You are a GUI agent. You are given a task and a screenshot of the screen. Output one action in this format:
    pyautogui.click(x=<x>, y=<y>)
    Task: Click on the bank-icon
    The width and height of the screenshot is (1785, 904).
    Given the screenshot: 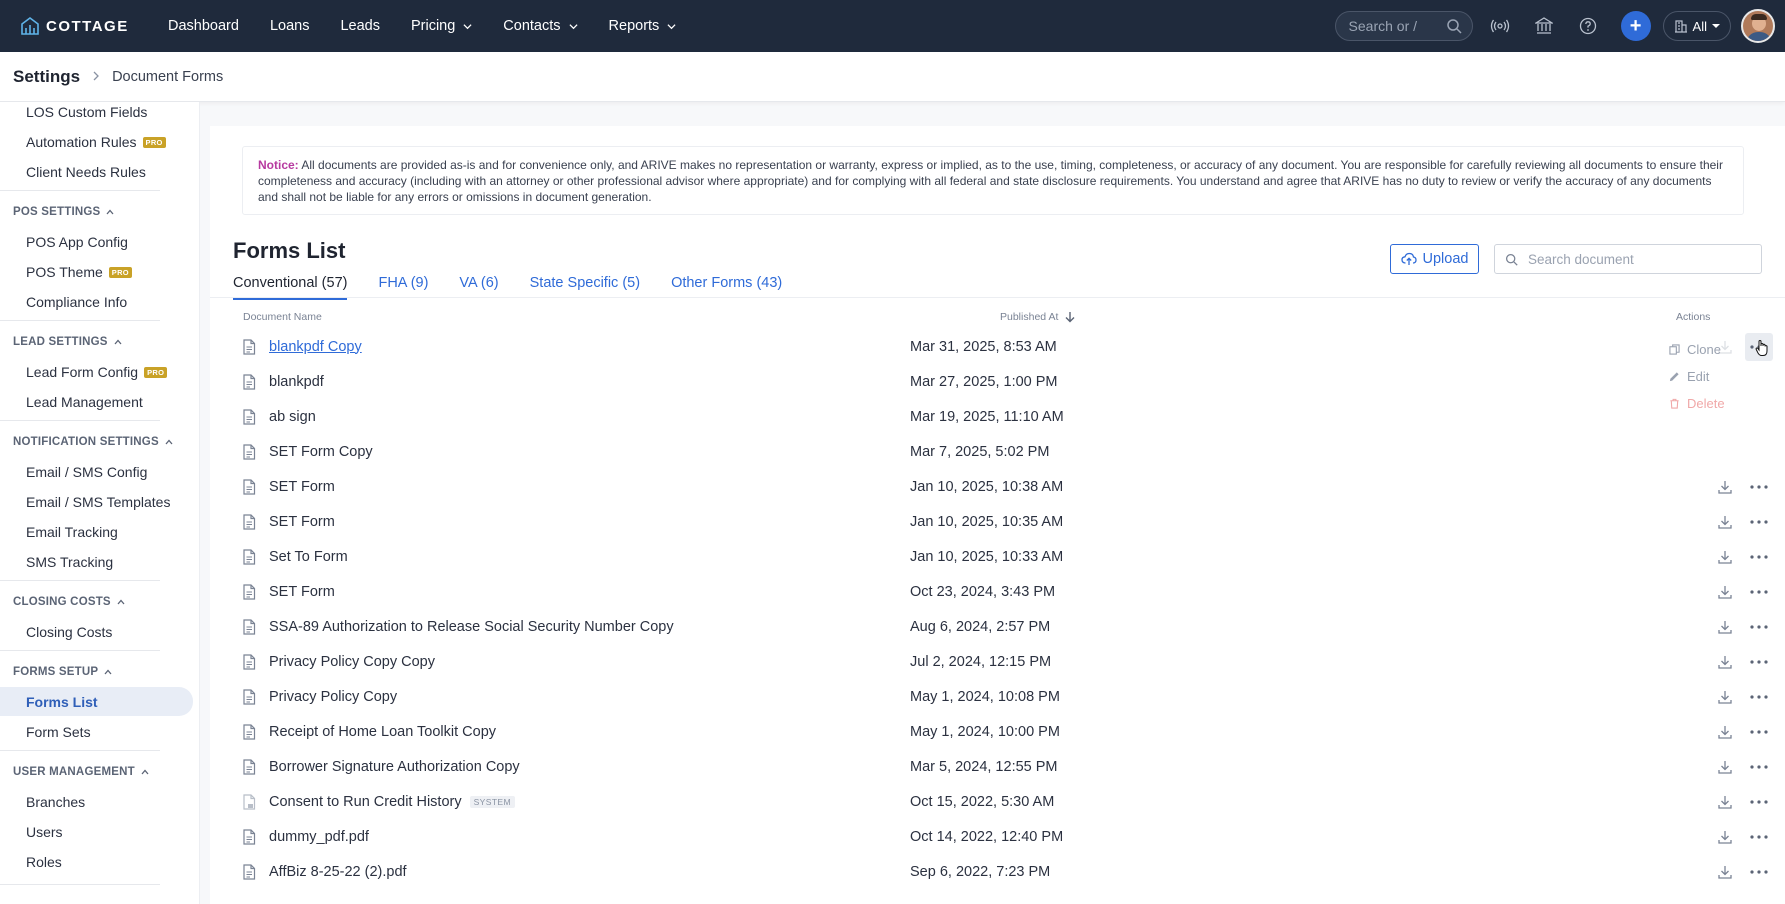 What is the action you would take?
    pyautogui.click(x=1544, y=26)
    